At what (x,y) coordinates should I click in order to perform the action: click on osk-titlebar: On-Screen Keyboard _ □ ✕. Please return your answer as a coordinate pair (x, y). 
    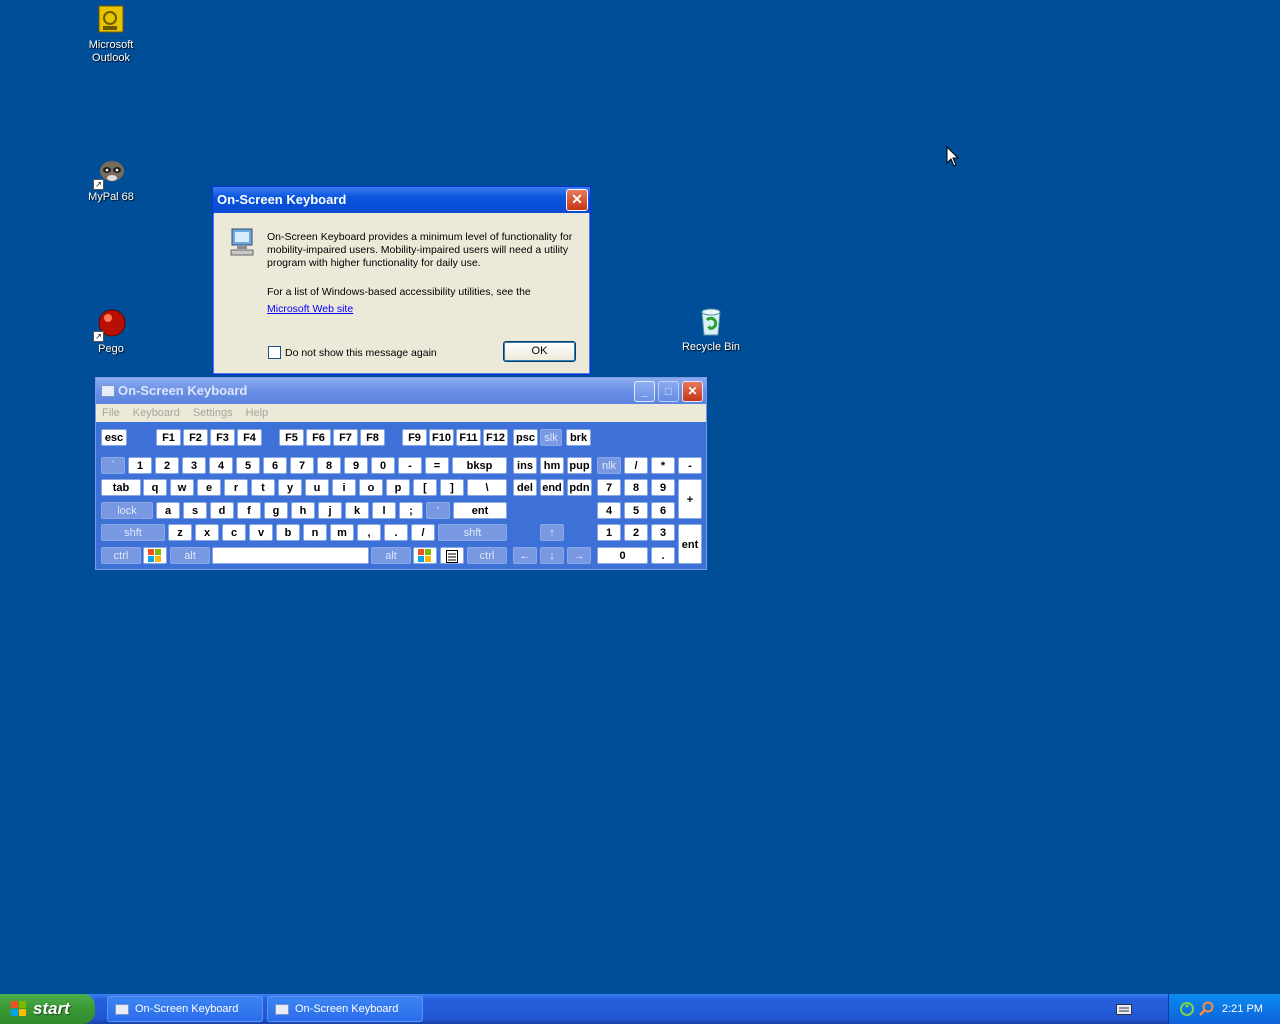
    Looking at the image, I should click on (401, 391).